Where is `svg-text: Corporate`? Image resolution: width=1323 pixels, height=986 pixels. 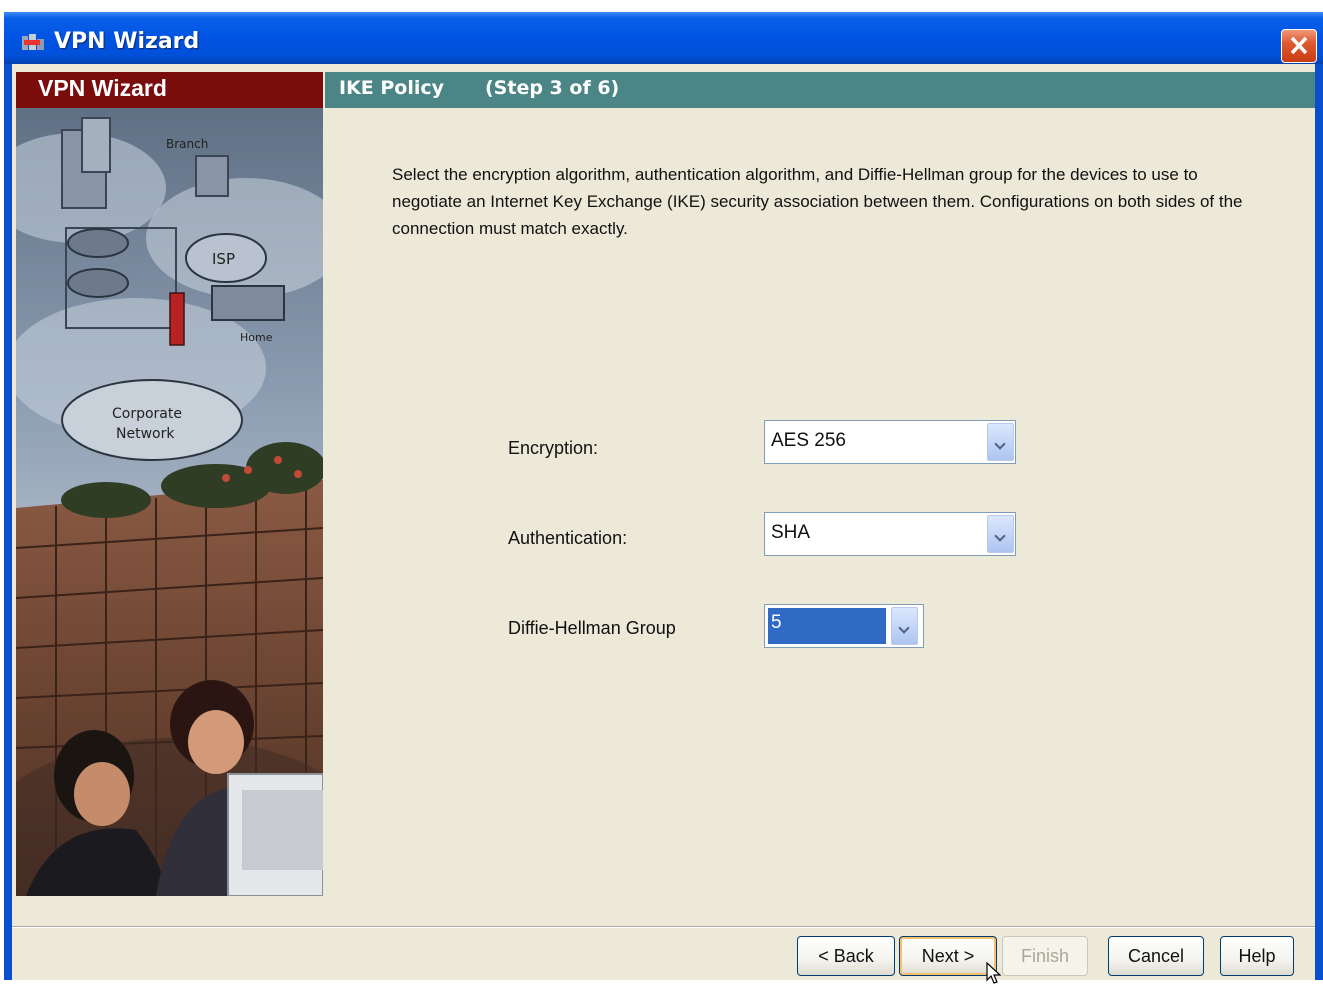 svg-text: Corporate is located at coordinates (147, 414).